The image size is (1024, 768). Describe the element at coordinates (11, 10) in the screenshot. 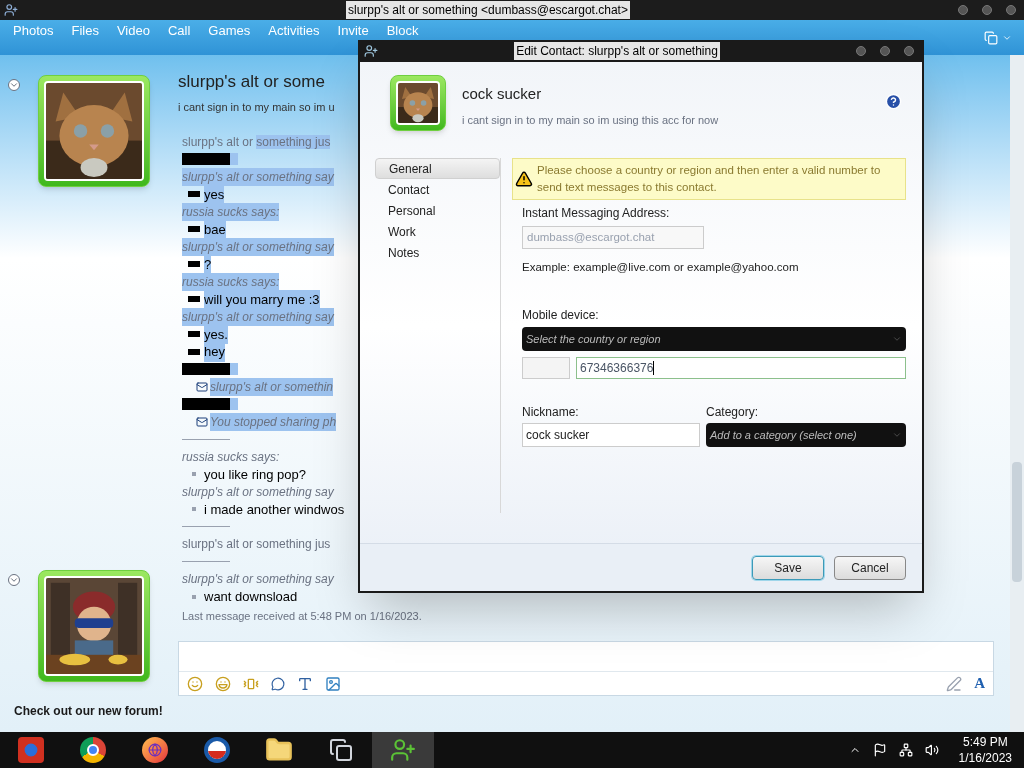

I see `messenger-icon` at that location.